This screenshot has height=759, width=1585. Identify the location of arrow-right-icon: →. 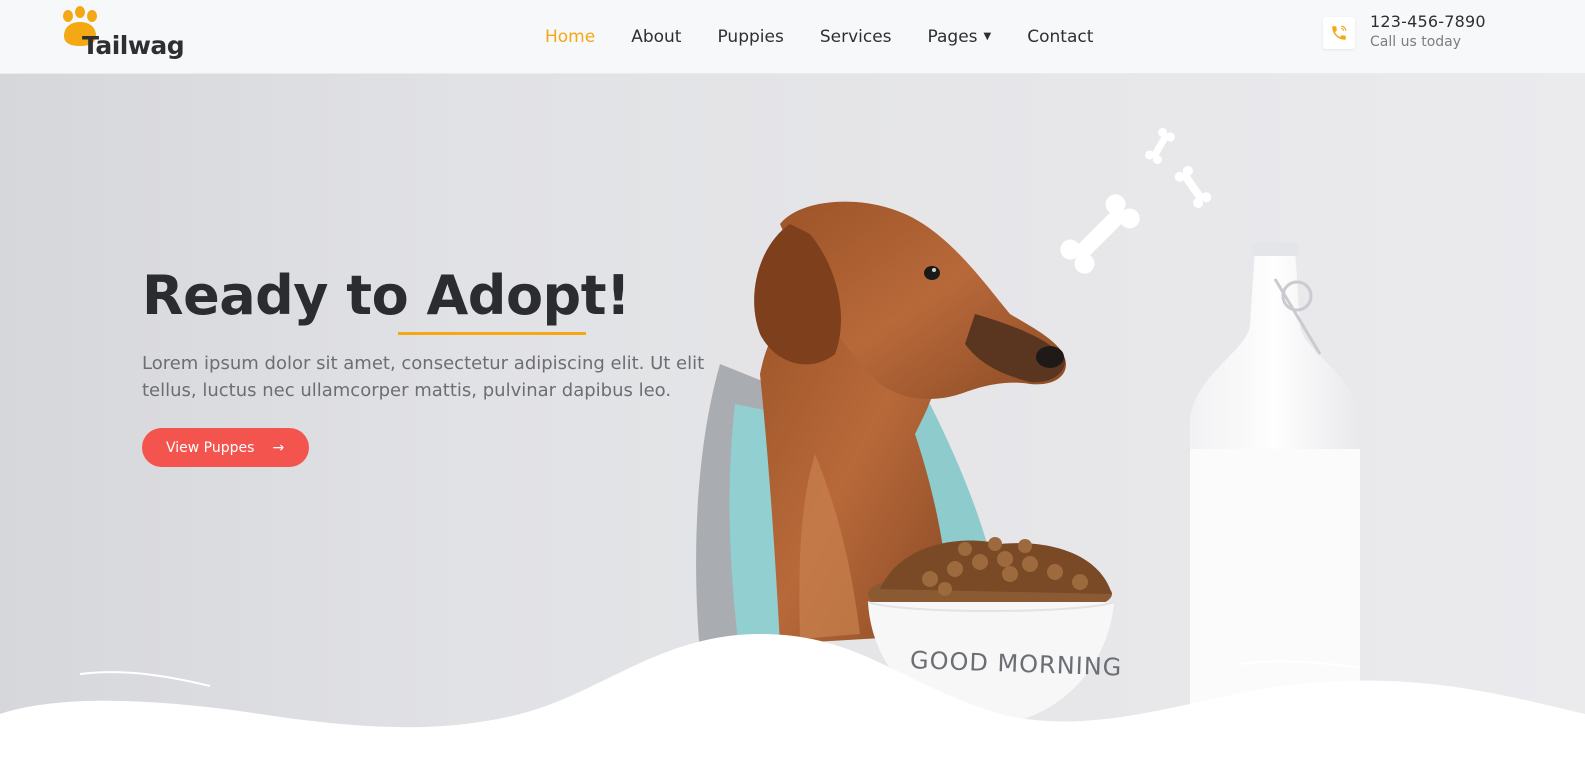
(278, 447).